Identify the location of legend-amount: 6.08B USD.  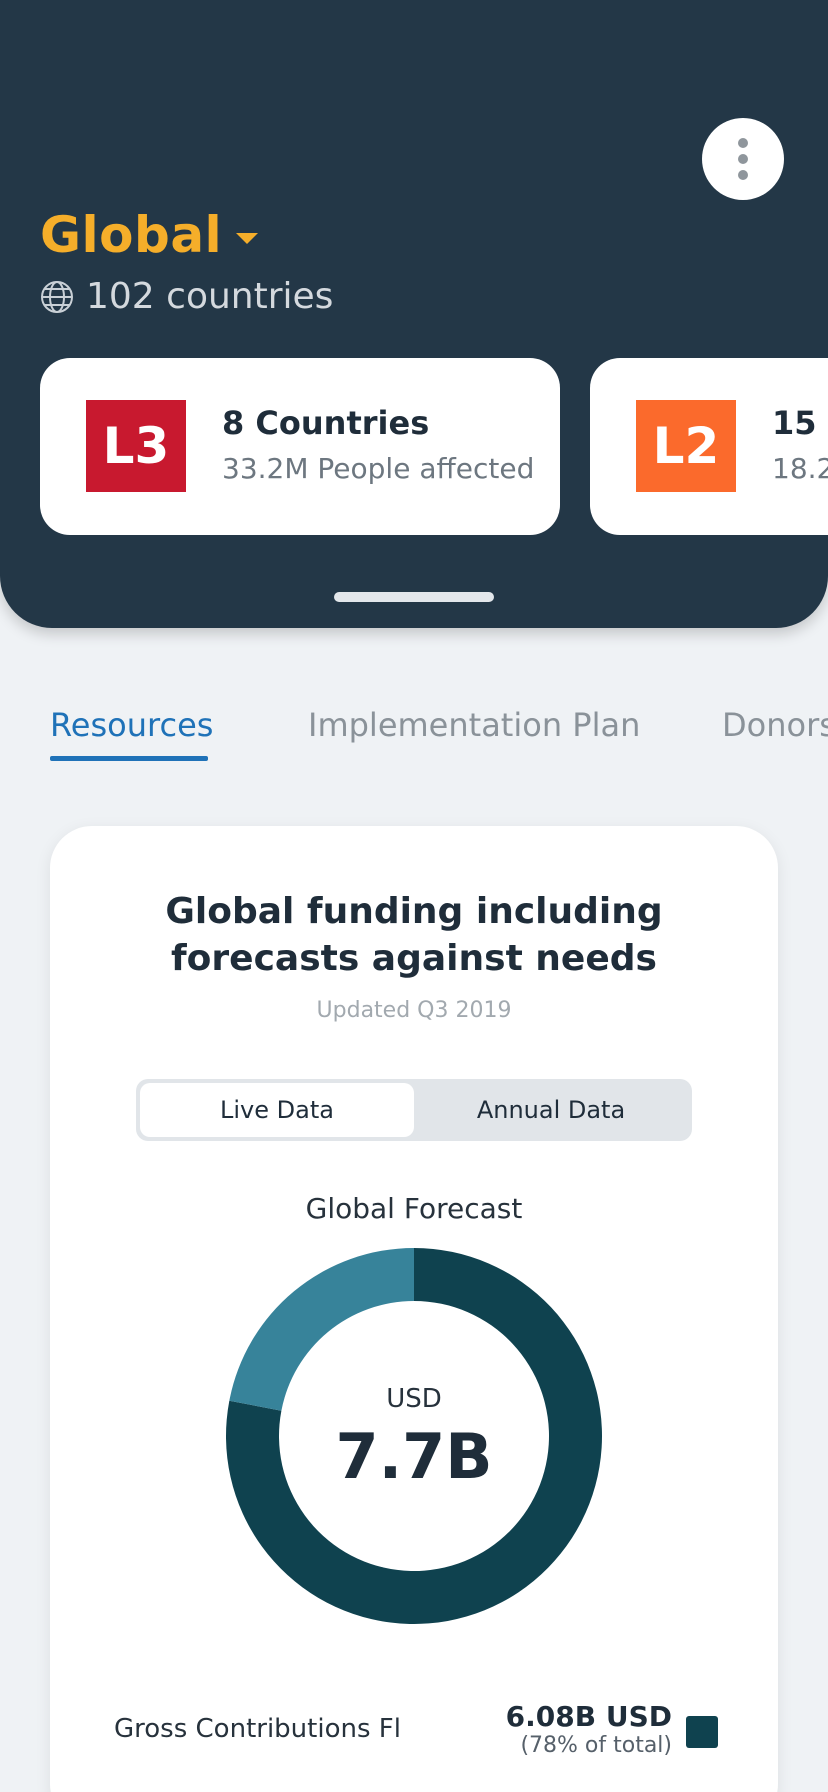
(588, 1716).